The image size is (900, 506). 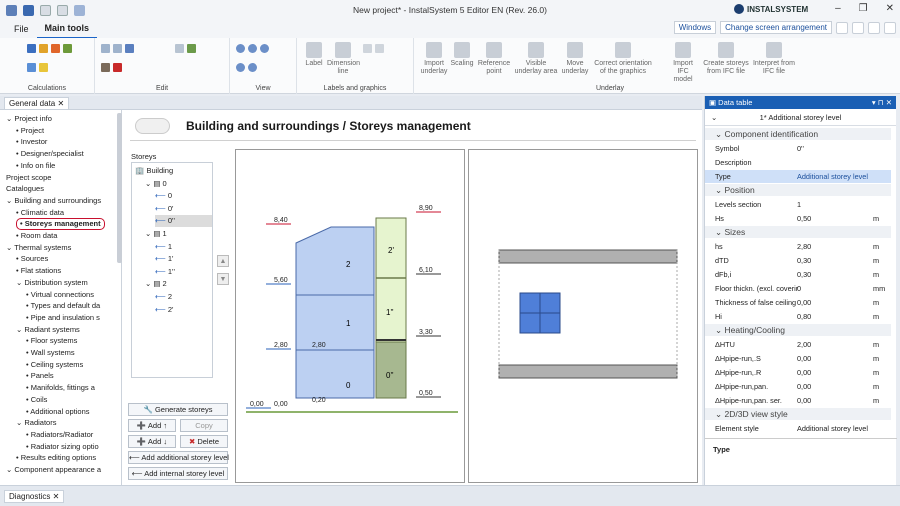 What do you see at coordinates (183, 221) in the screenshot?
I see `storey-item: ⟵ 0''` at bounding box center [183, 221].